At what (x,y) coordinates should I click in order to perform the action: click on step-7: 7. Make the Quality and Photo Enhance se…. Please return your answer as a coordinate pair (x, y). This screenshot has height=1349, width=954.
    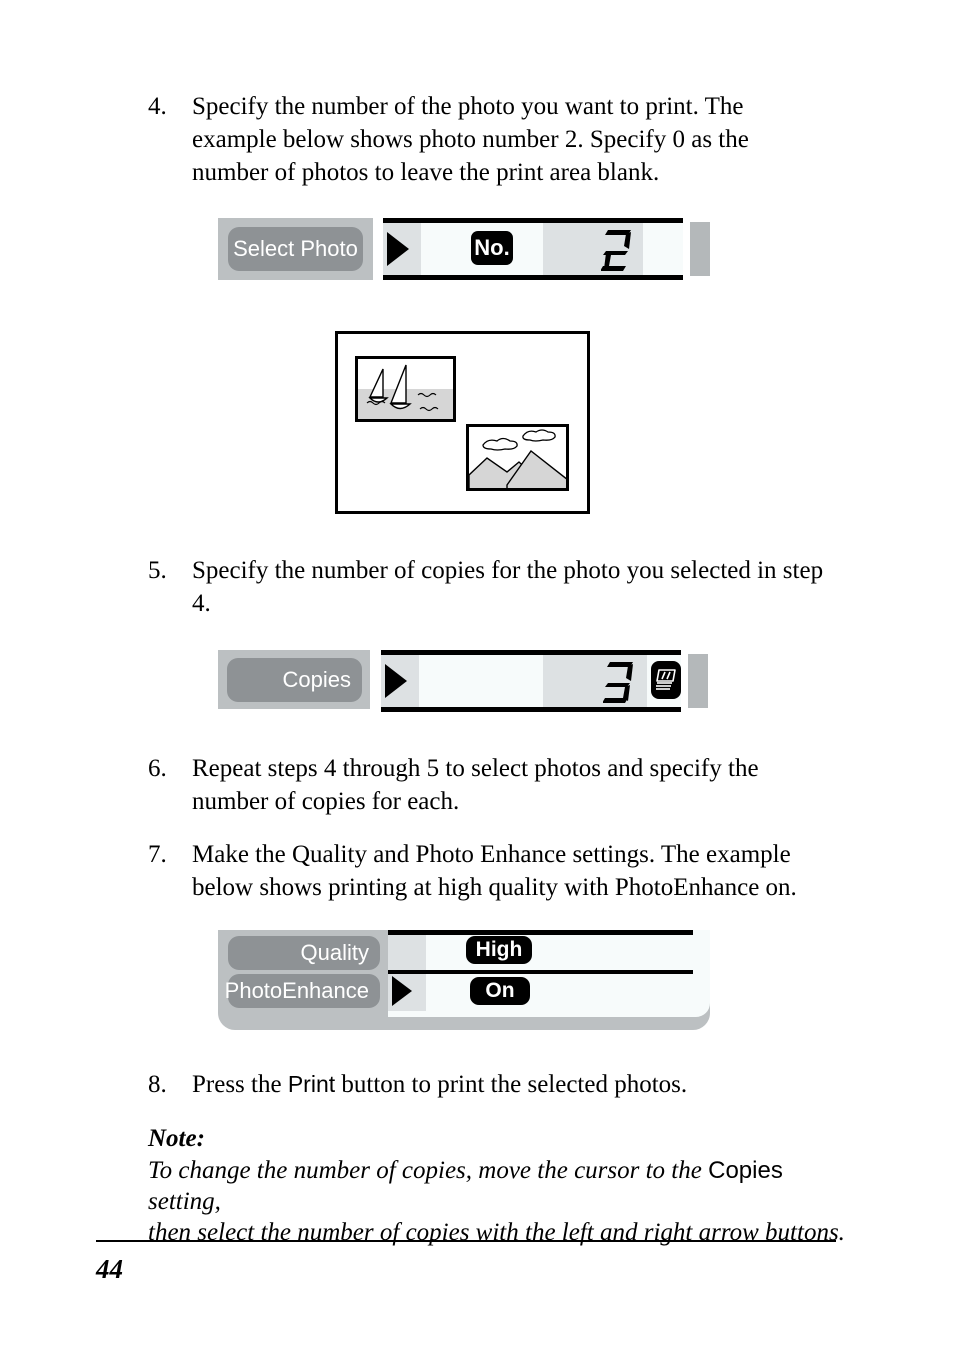
    Looking at the image, I should click on (493, 871).